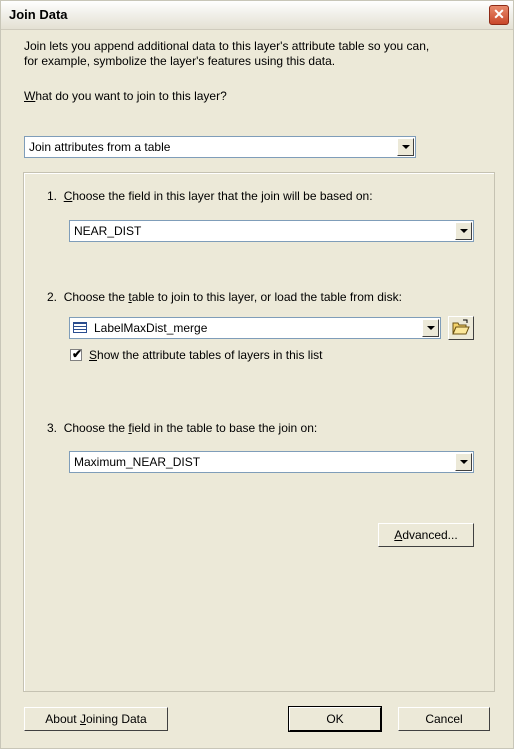  I want to click on table-field-select: Maximum_NEAR_DIST, so click(271, 462).